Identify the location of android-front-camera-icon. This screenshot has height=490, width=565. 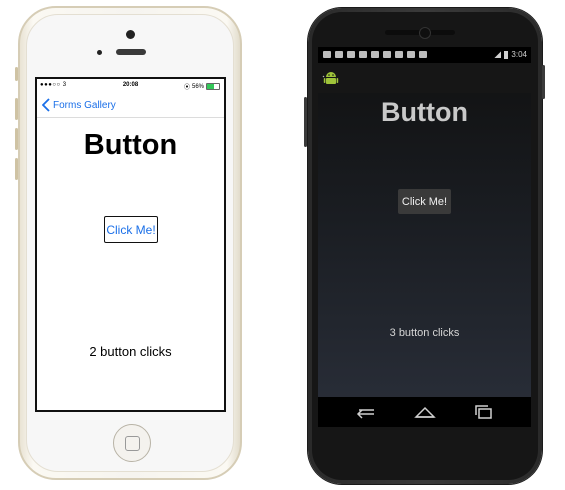
(425, 33).